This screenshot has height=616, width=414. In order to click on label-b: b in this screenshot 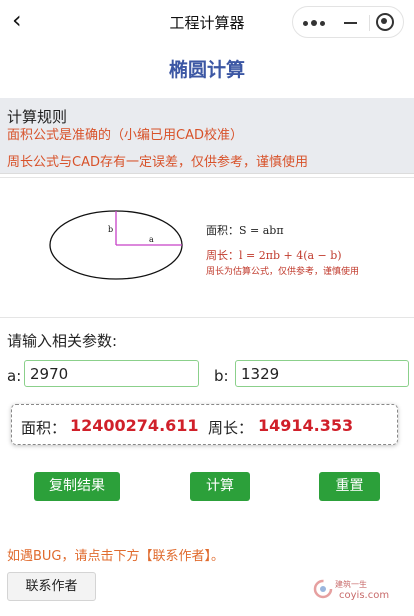, I will do `click(110, 229)`.